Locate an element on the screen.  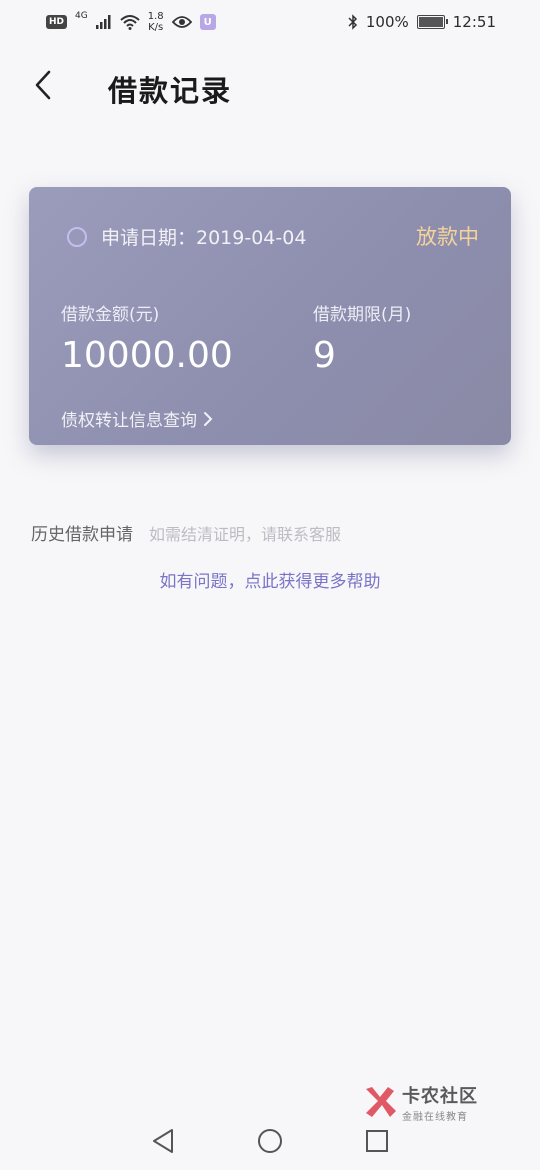
clock: 12:51 is located at coordinates (474, 22).